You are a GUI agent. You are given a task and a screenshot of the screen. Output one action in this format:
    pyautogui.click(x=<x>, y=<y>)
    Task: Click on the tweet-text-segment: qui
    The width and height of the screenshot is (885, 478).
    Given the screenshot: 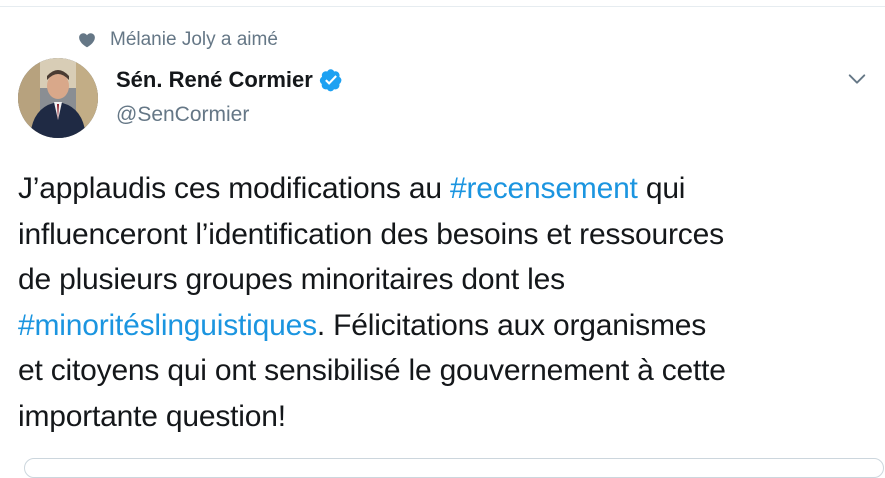 What is the action you would take?
    pyautogui.click(x=661, y=188)
    